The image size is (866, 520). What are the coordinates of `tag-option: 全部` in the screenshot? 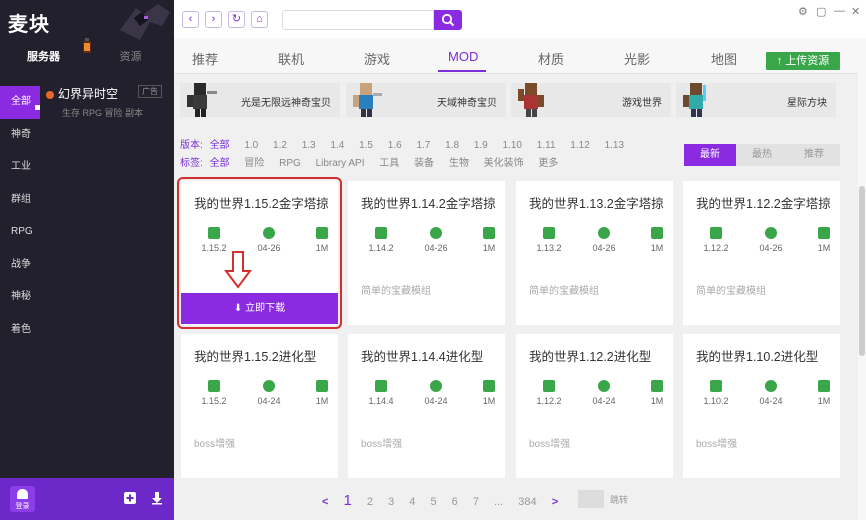 It's located at (220, 163).